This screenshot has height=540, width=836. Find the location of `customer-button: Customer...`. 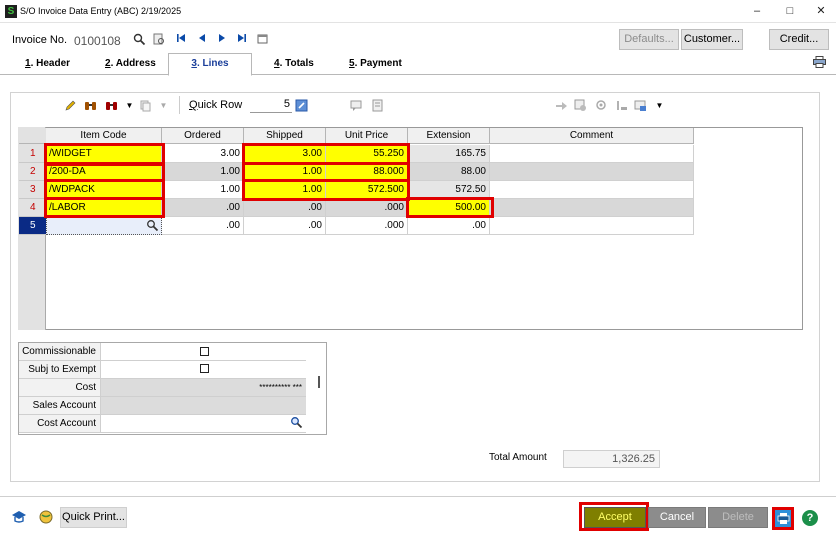

customer-button: Customer... is located at coordinates (712, 39).